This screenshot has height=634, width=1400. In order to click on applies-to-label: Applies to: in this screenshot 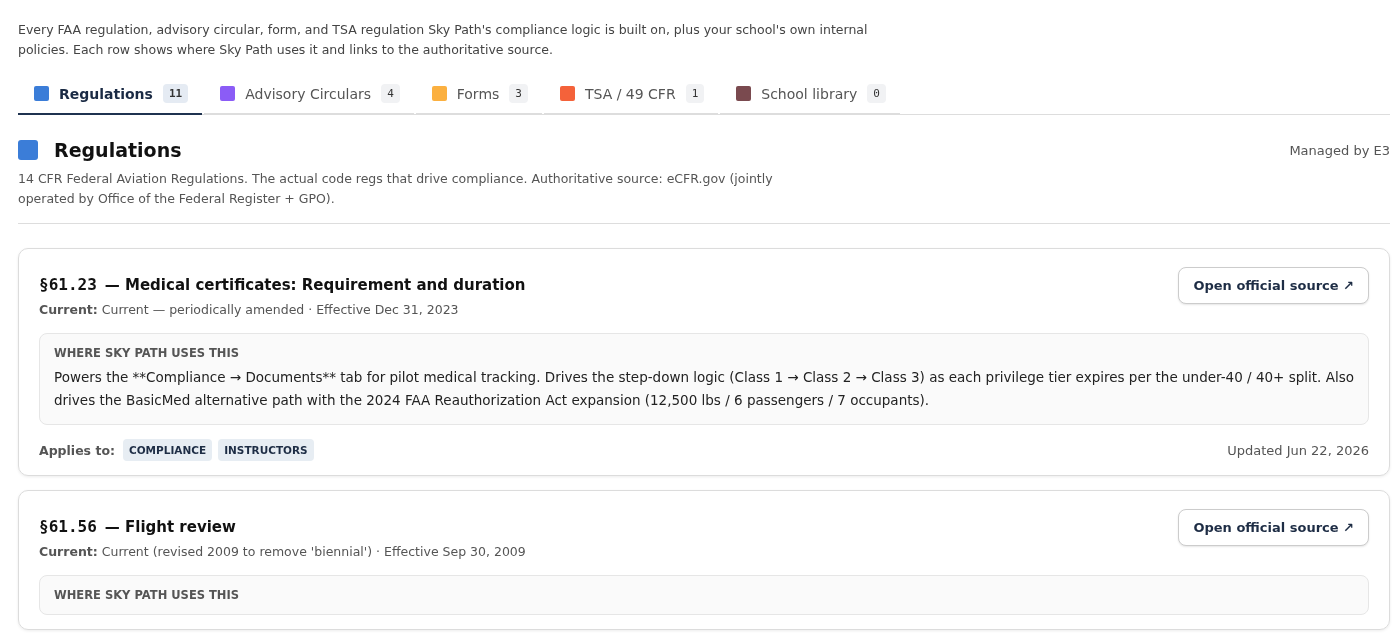, I will do `click(77, 450)`.